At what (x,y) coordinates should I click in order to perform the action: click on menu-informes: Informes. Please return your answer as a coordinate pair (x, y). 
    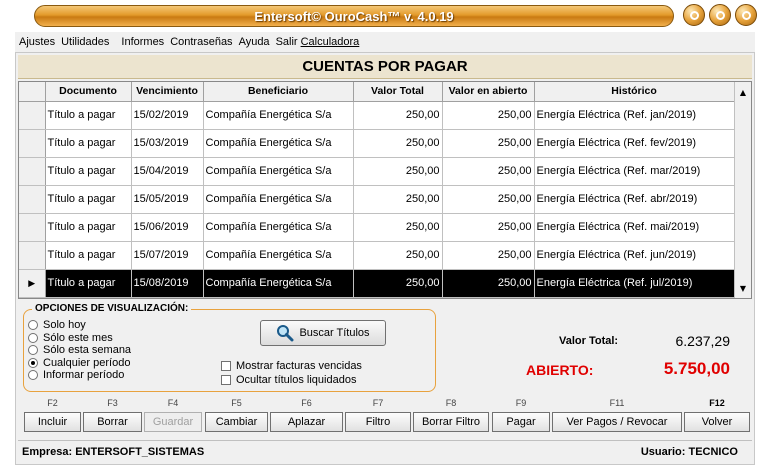
    Looking at the image, I should click on (142, 42).